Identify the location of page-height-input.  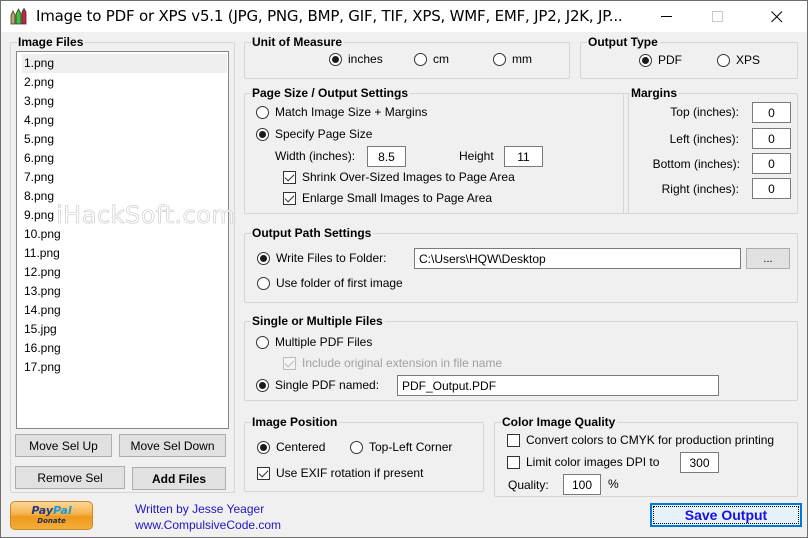
(523, 156).